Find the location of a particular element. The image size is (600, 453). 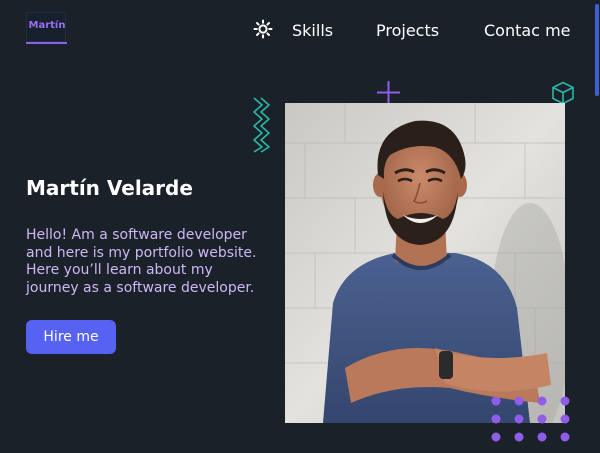

logo-underline is located at coordinates (46, 43).